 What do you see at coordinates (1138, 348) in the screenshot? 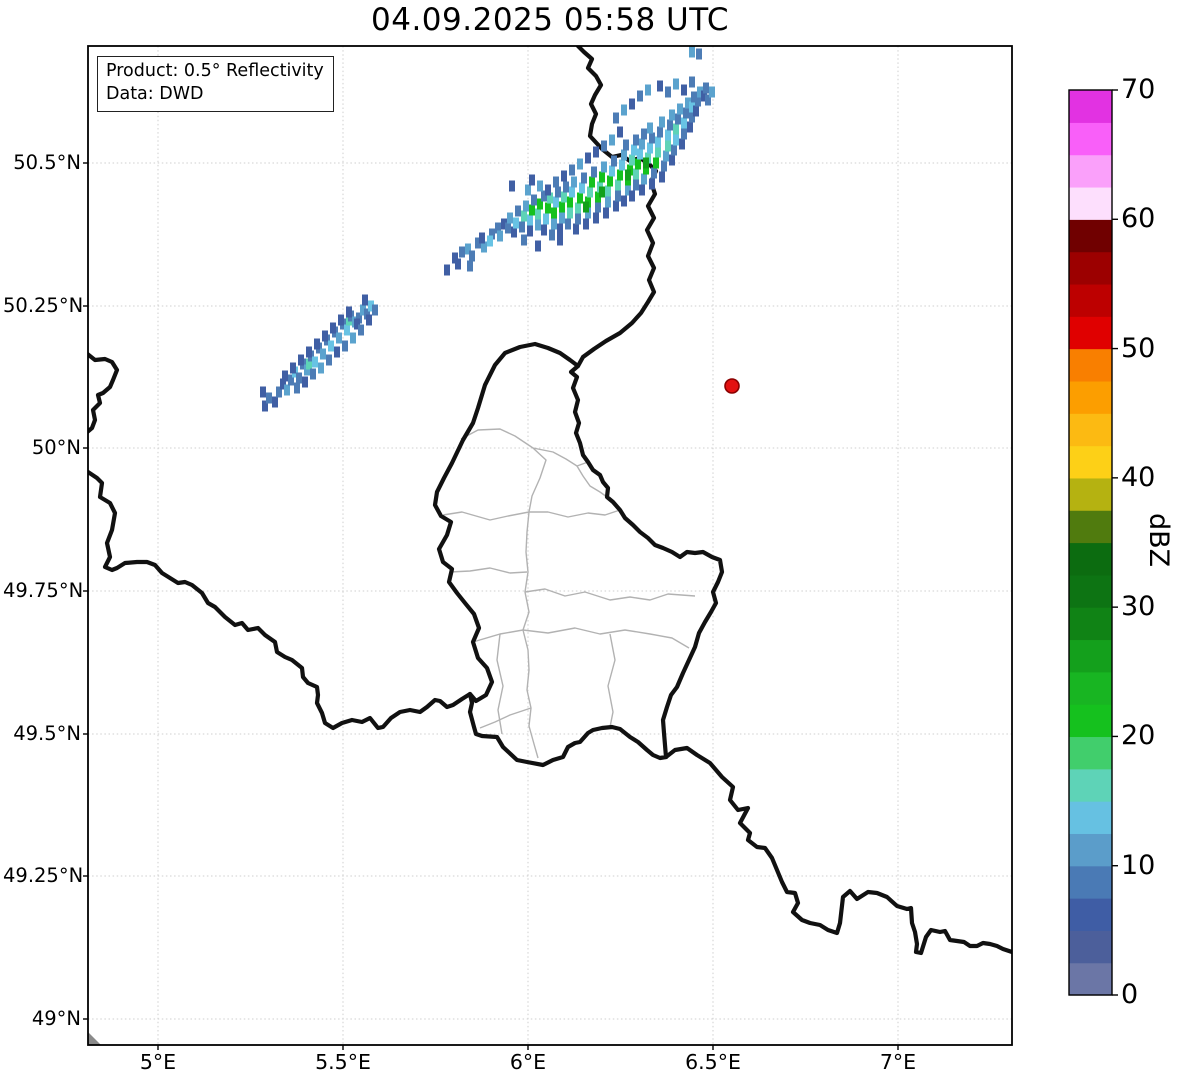
I see `colorbar-tick-label: 50` at bounding box center [1138, 348].